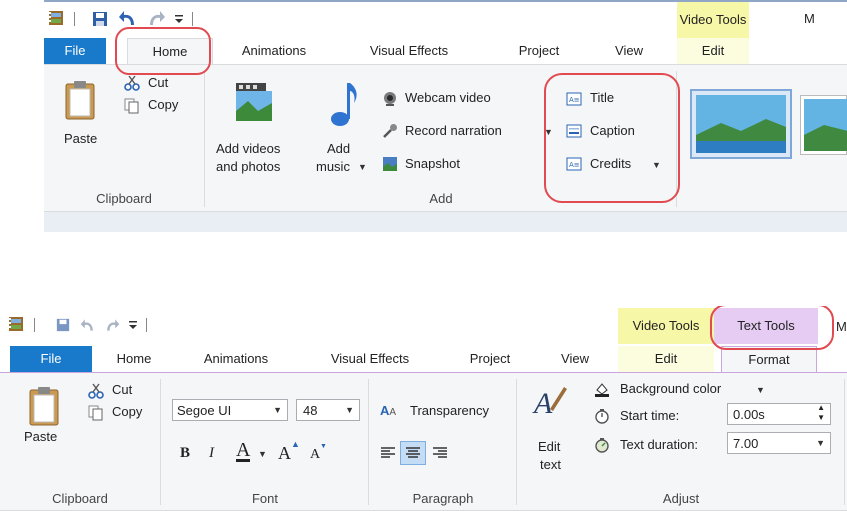 This screenshot has height=511, width=847. Describe the element at coordinates (323, 446) in the screenshot. I see `shrink-arrow-icon: ▼` at that location.